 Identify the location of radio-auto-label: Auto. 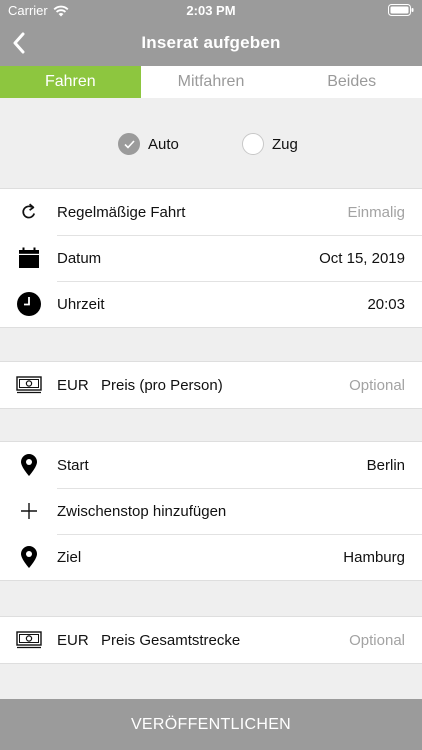
(163, 144).